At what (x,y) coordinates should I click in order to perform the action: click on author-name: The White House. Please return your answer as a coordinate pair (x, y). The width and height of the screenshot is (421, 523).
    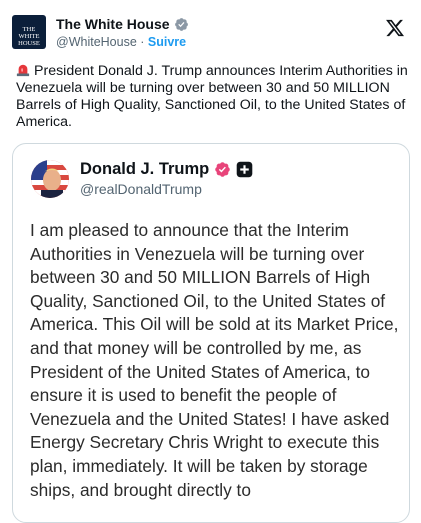
    Looking at the image, I should click on (113, 24).